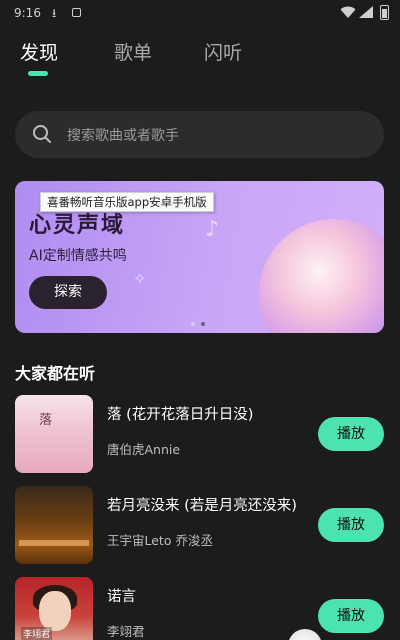 The width and height of the screenshot is (400, 640). What do you see at coordinates (38, 73) in the screenshot?
I see `active-tab-indicator` at bounding box center [38, 73].